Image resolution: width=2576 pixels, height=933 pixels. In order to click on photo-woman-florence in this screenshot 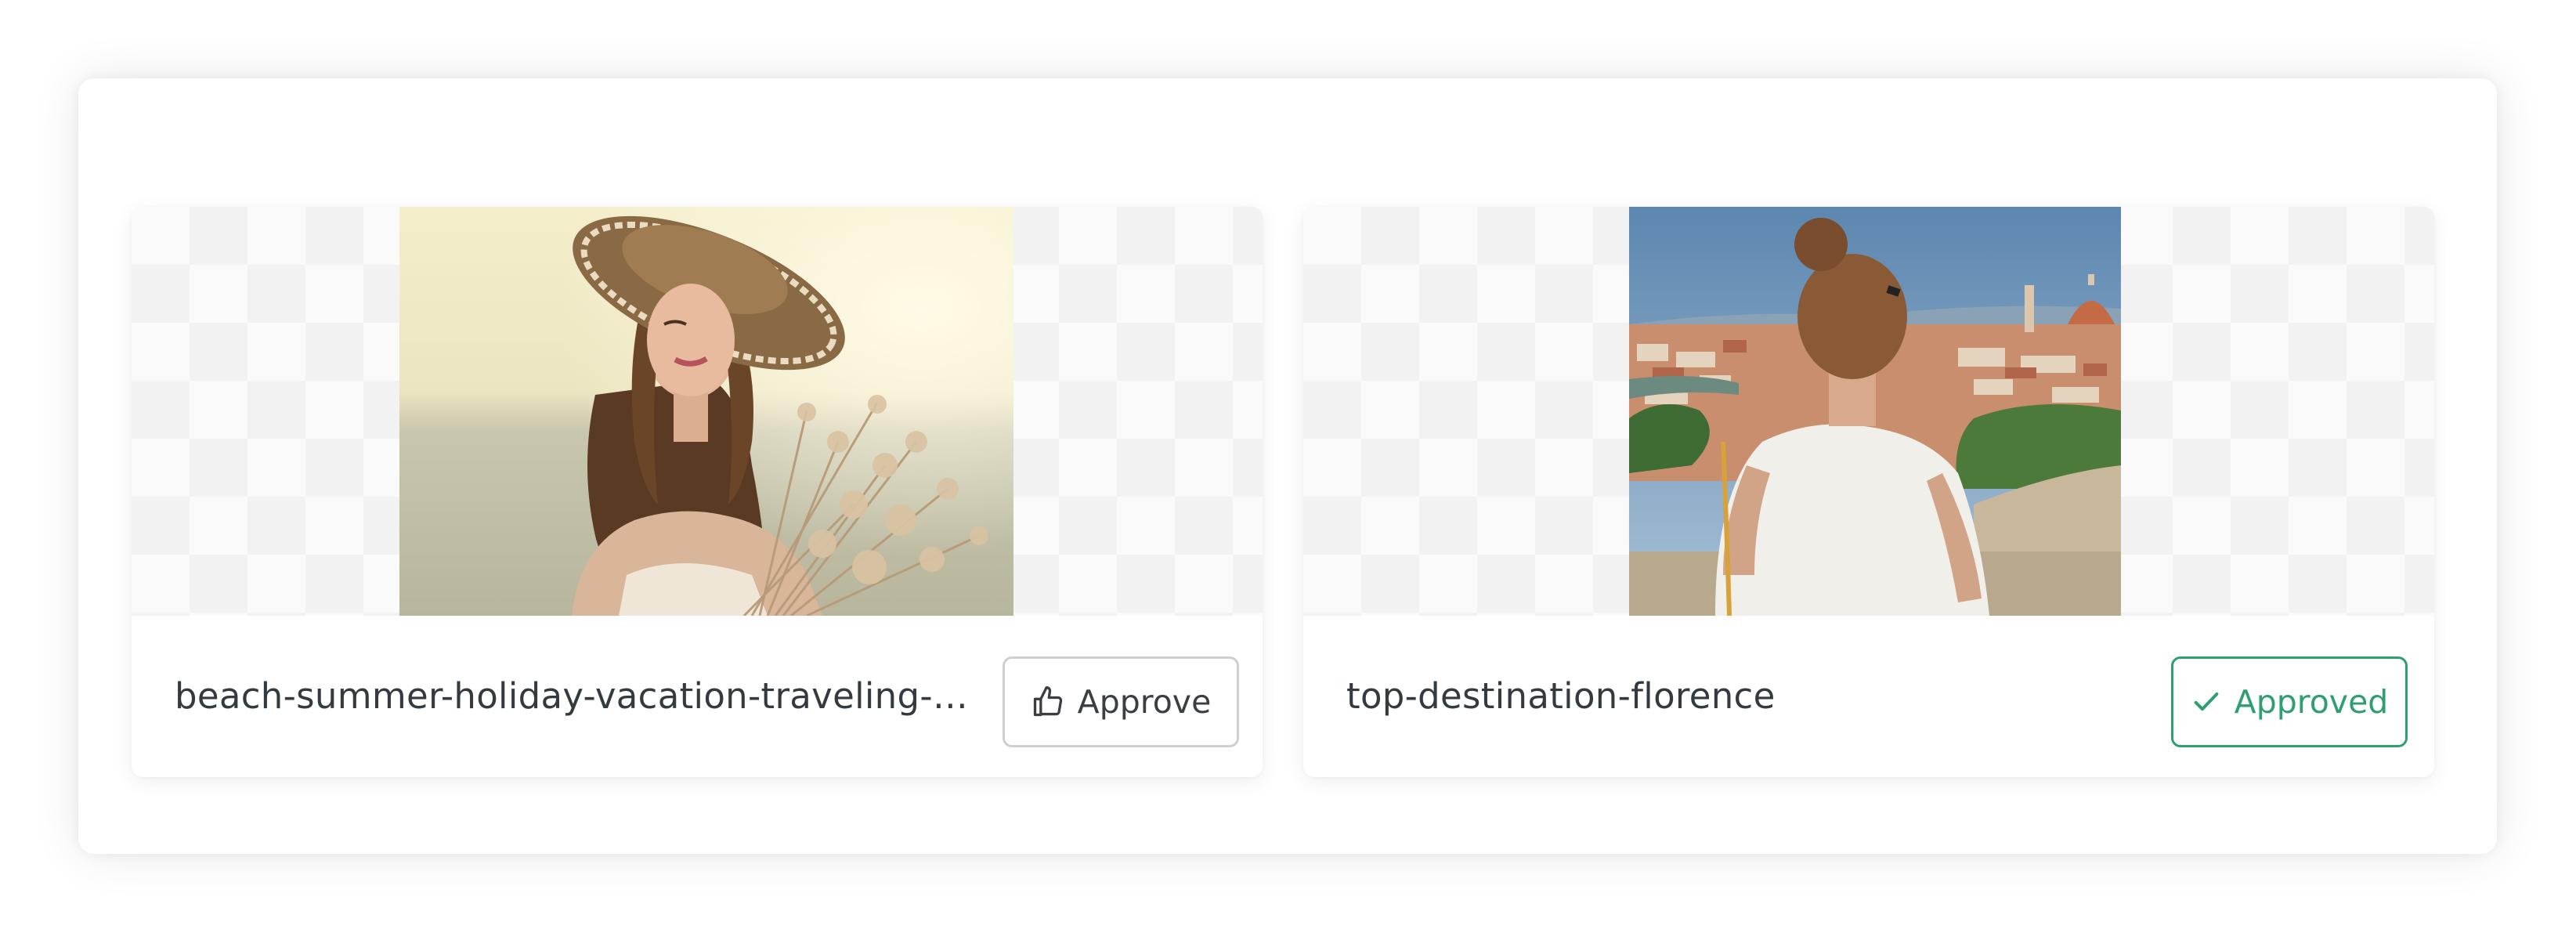, I will do `click(1875, 411)`.